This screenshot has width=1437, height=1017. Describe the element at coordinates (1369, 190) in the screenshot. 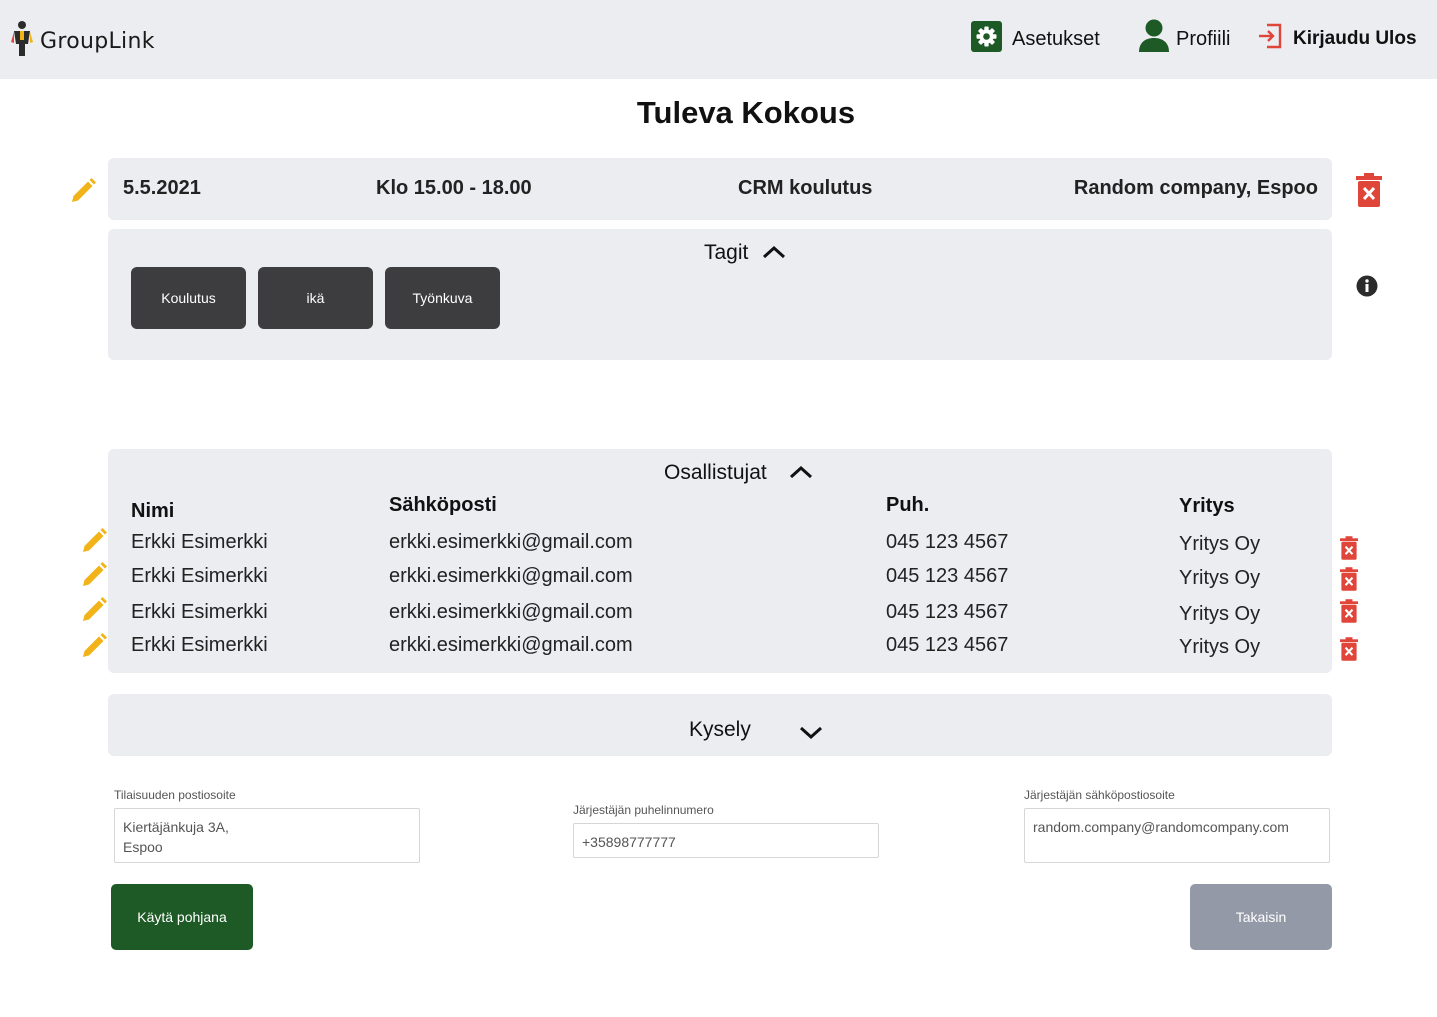

I see `delete-meeting-trash-icon` at that location.